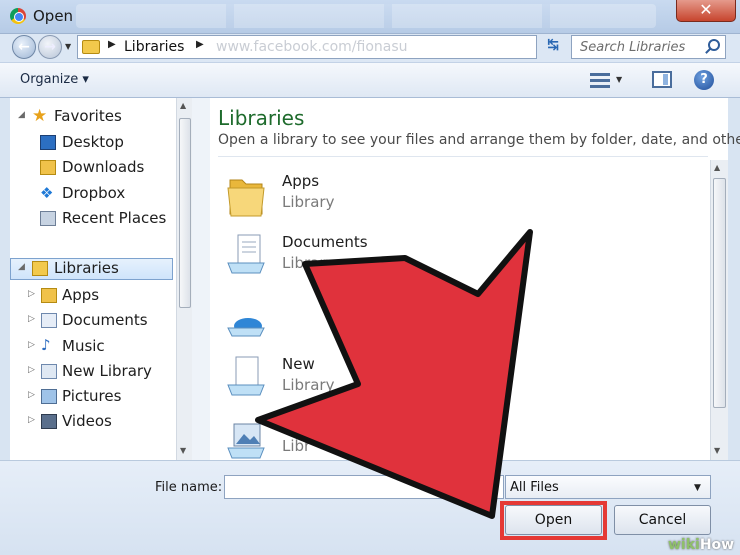 The width and height of the screenshot is (740, 555). Describe the element at coordinates (719, 293) in the screenshot. I see `content-scroll-thumb` at that location.